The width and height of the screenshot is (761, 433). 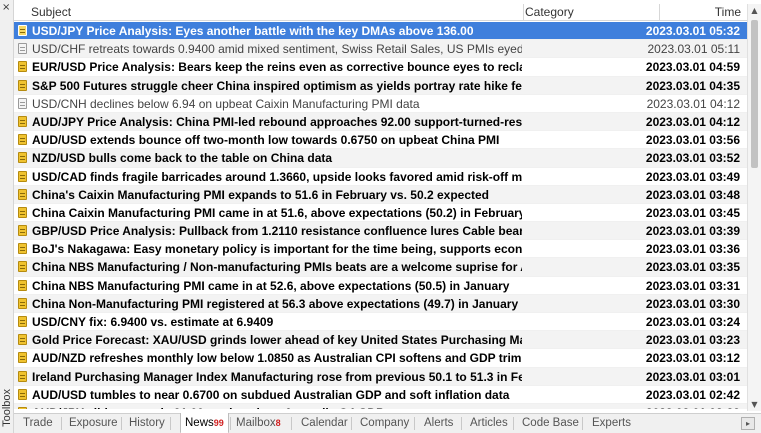 What do you see at coordinates (693, 49) in the screenshot?
I see `news-time: 2023.03.01 05:11` at bounding box center [693, 49].